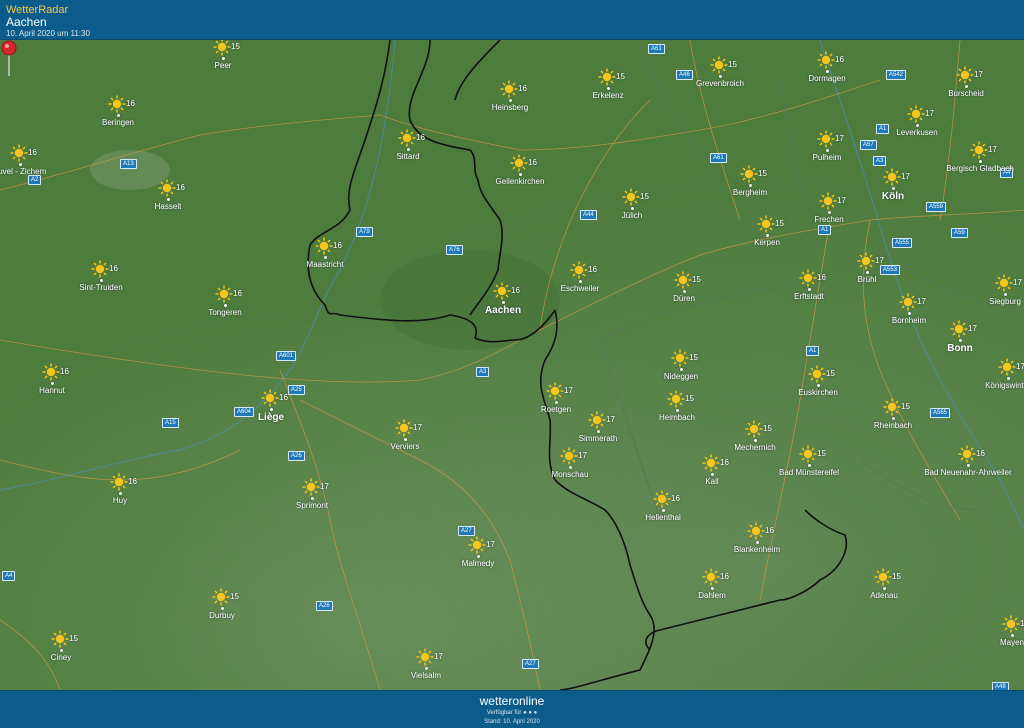 The image size is (1024, 728). I want to click on city-name: Bornheim, so click(909, 320).